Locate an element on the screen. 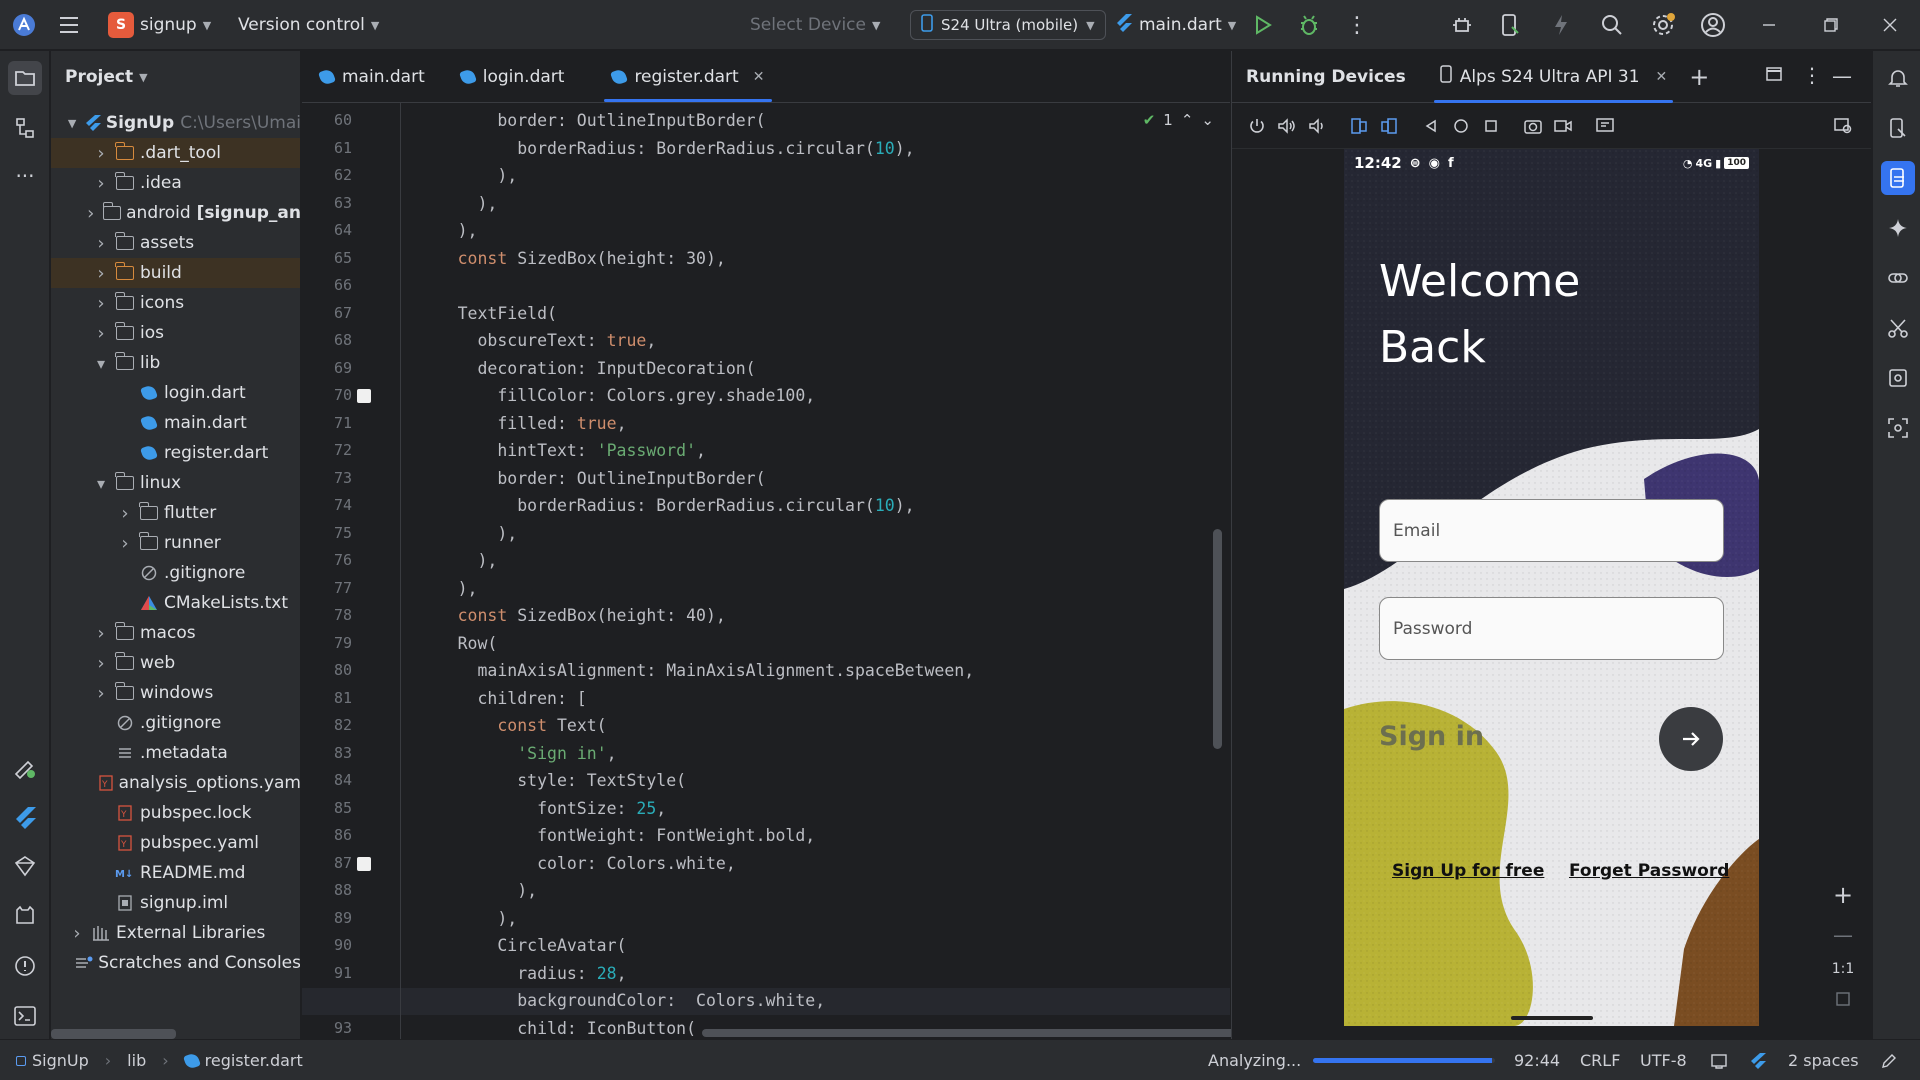  file-encoding: UTF-8 is located at coordinates (1663, 1060).